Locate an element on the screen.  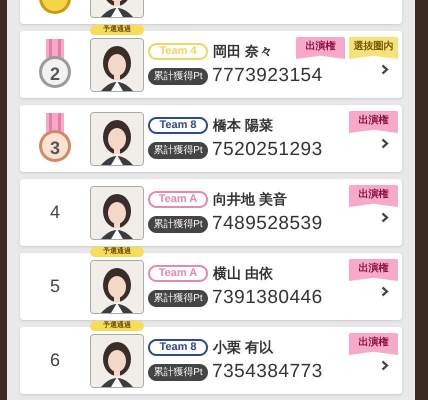
rank-number: 6 is located at coordinates (55, 360).